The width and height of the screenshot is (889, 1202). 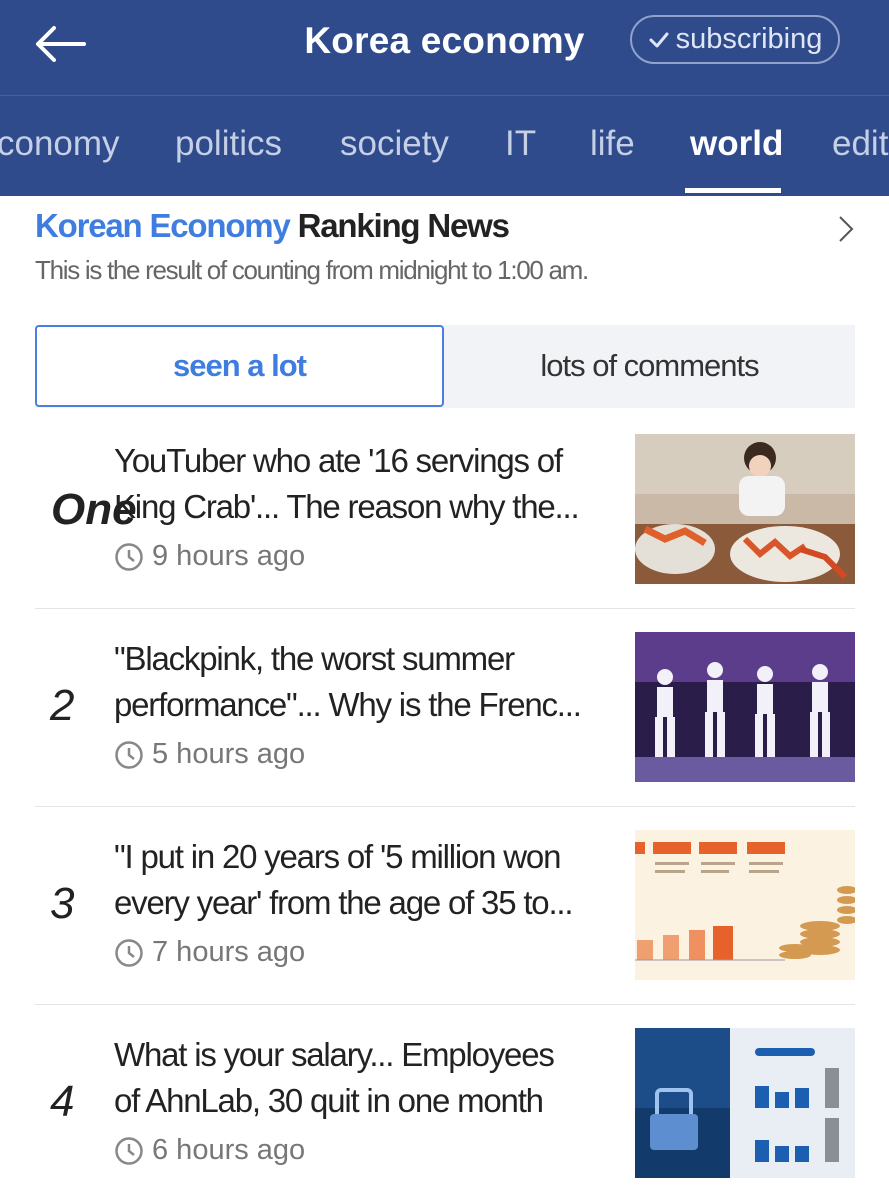 What do you see at coordinates (229, 1150) in the screenshot?
I see `time-text: 6 hours ago` at bounding box center [229, 1150].